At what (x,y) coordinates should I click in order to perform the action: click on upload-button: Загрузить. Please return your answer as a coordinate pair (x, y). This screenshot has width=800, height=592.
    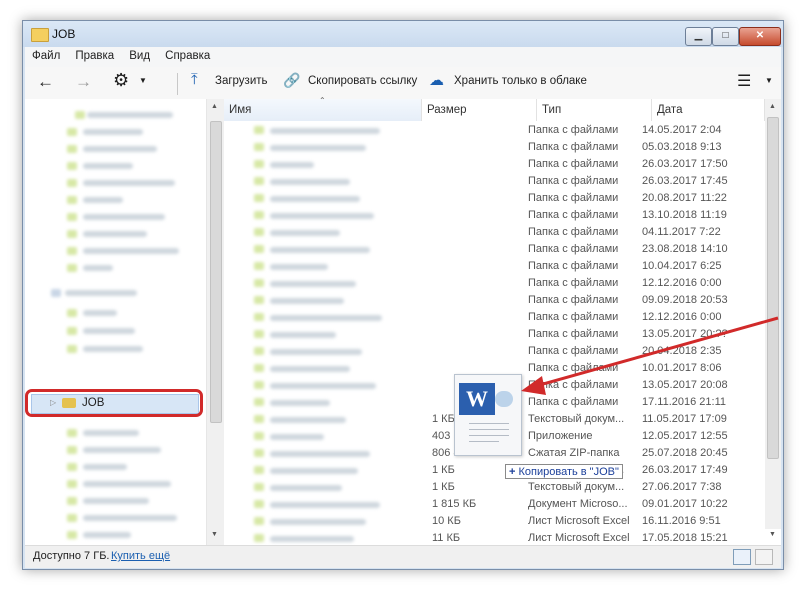
    Looking at the image, I should click on (241, 81).